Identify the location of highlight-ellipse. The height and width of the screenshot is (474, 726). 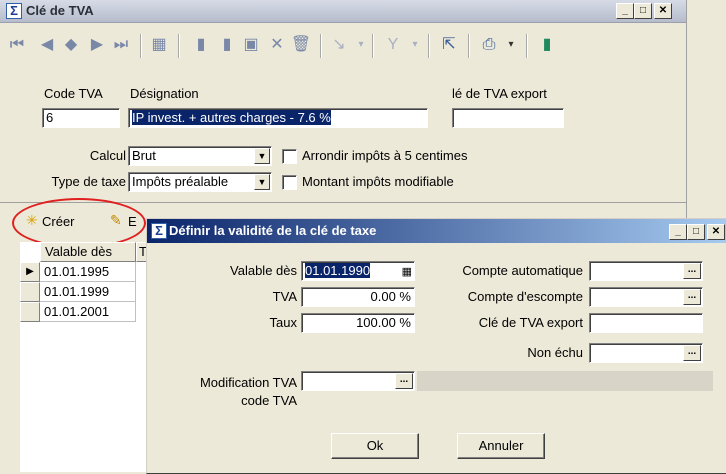
(79, 223).